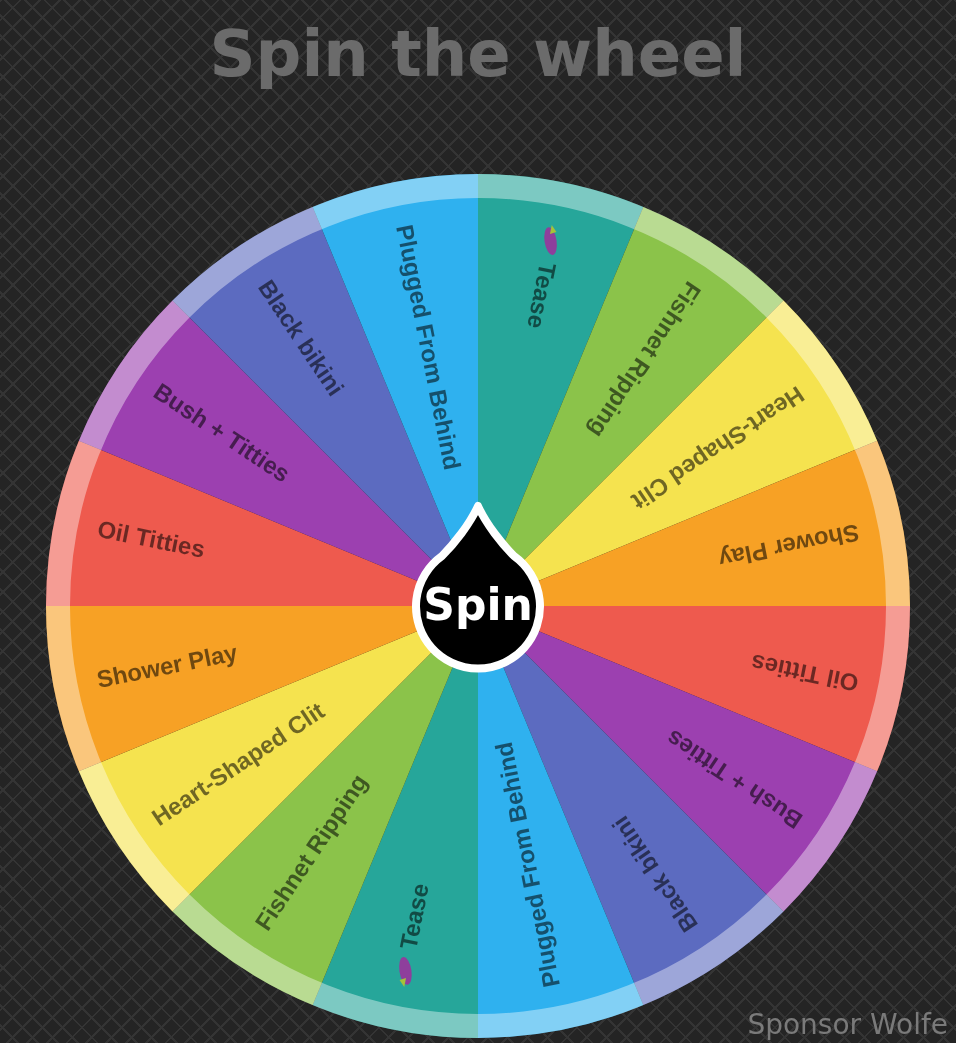 This screenshot has height=1043, width=956. I want to click on spin-button: Spin, so click(478, 587).